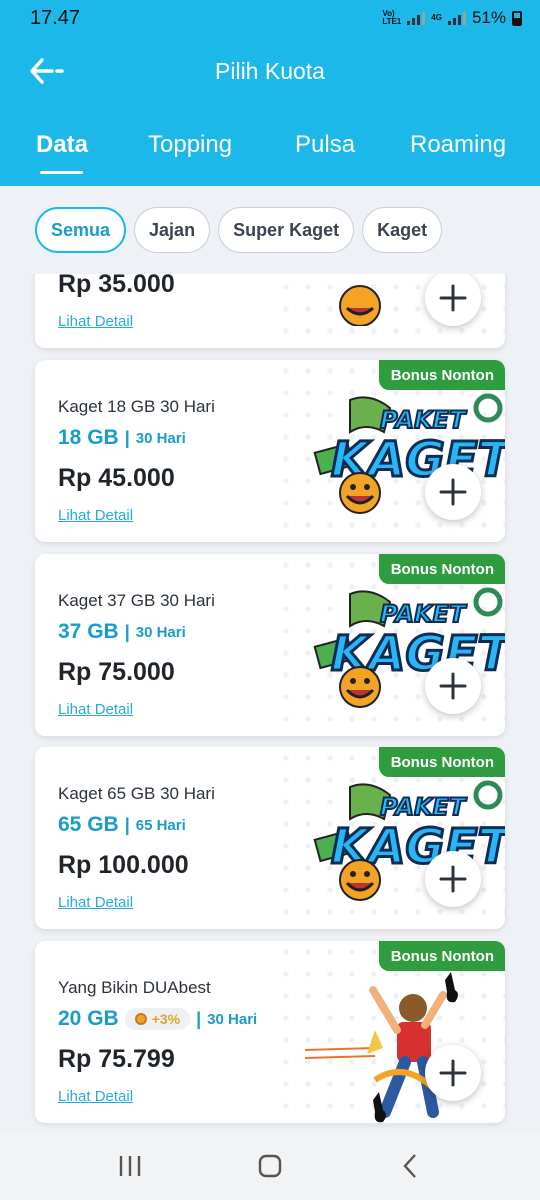 The width and height of the screenshot is (540, 1200). I want to click on status-icons: Vo) LTE1 4G 51%, so click(452, 18).